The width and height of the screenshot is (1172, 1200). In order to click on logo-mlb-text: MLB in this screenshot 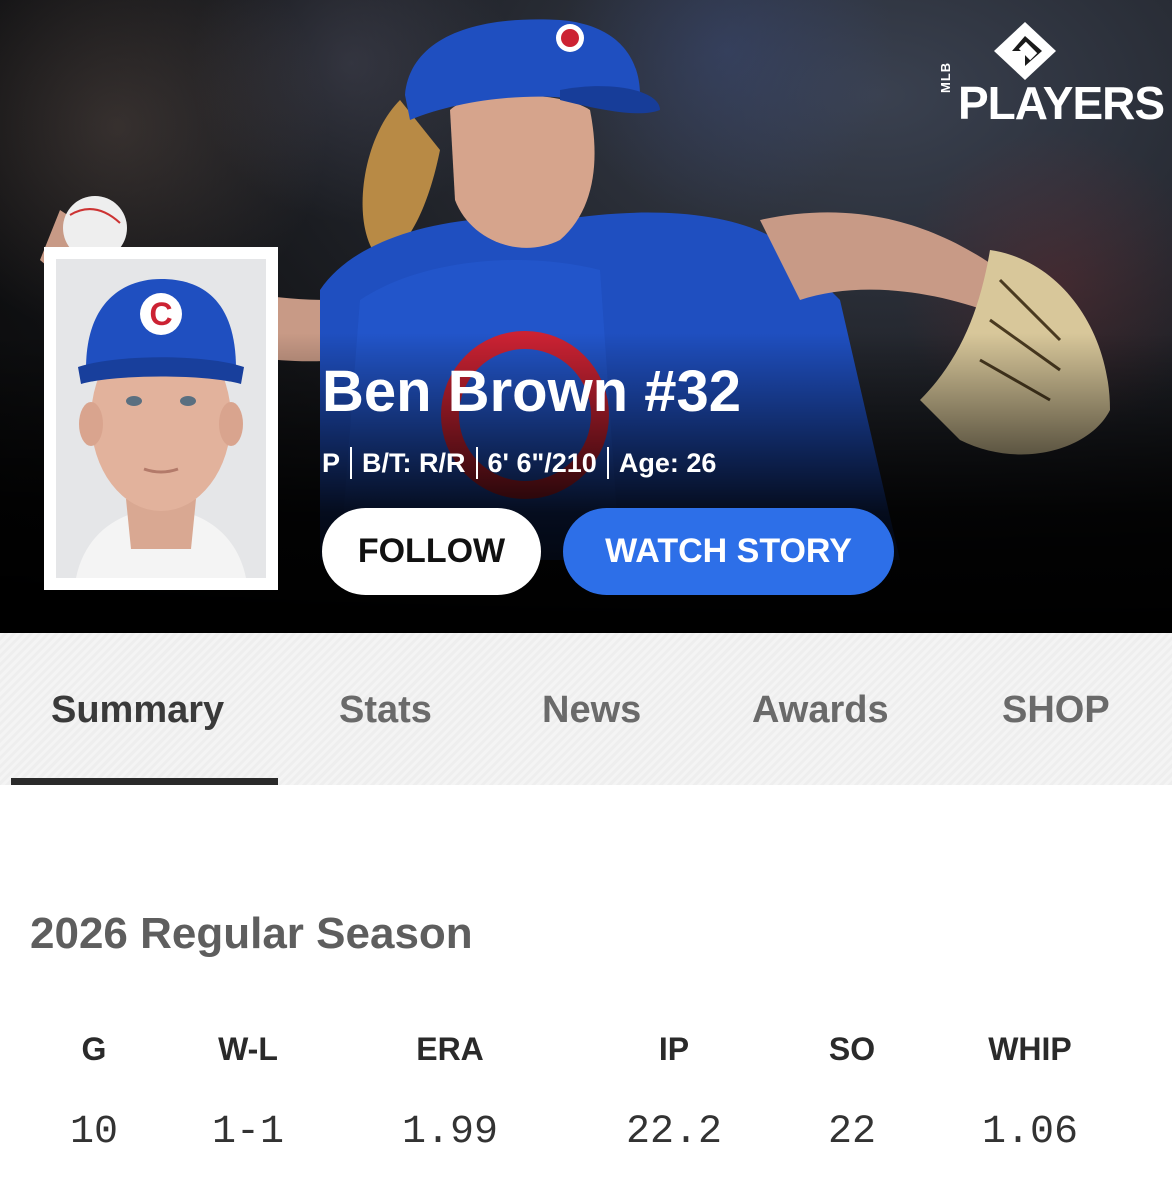, I will do `click(945, 77)`.